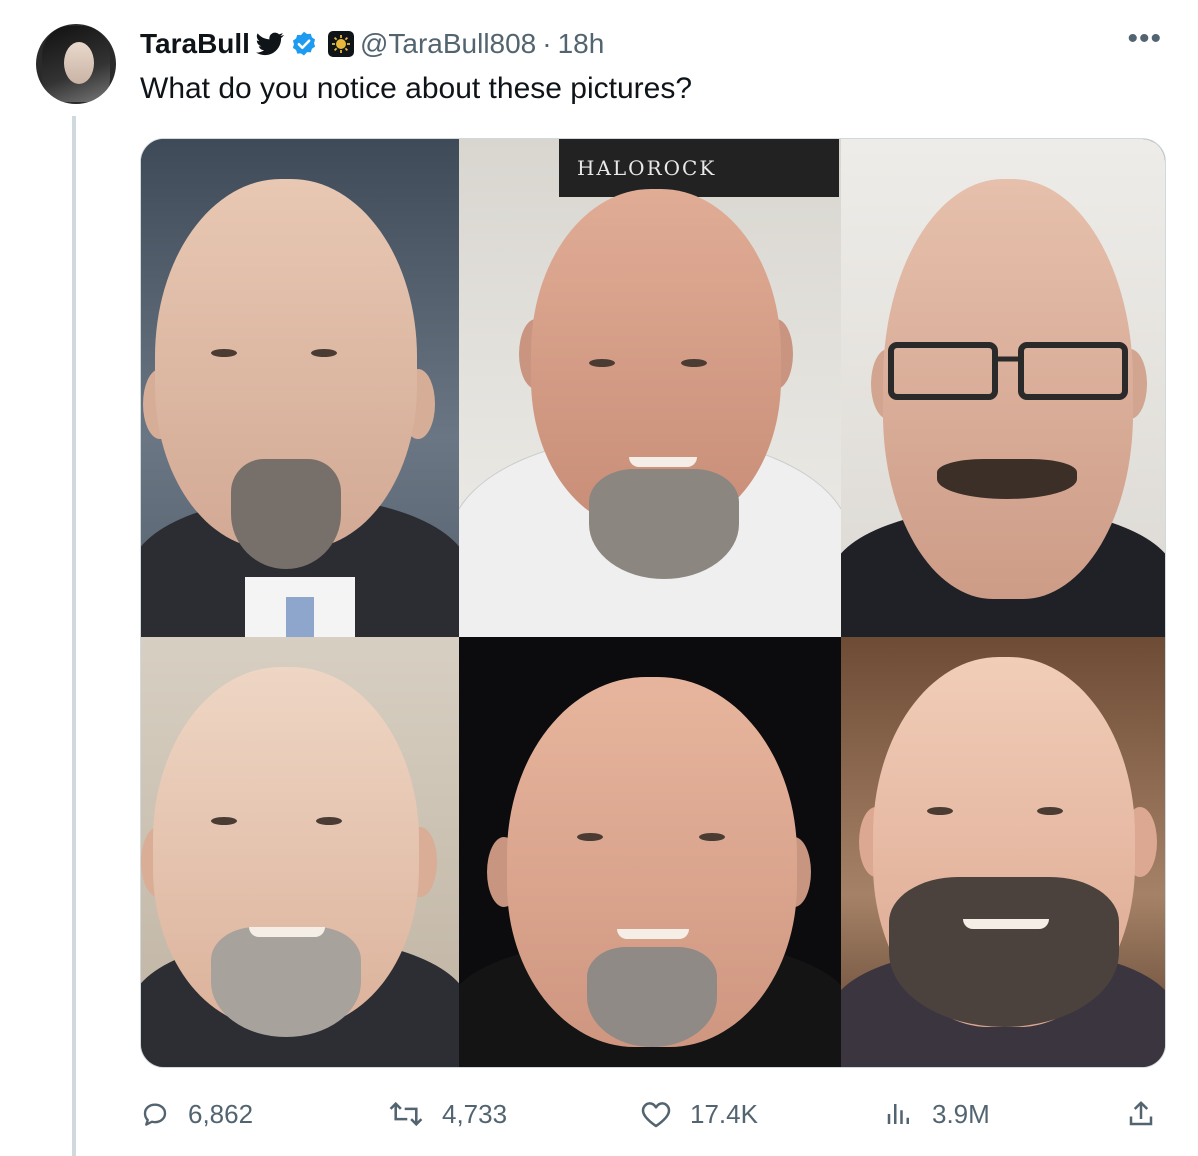  I want to click on share-icon, so click(1141, 1113).